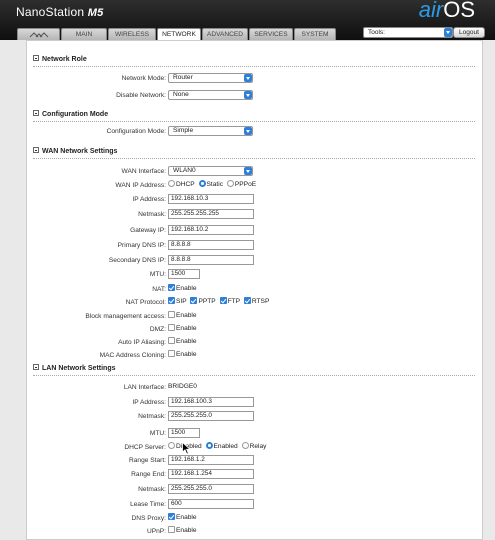 The width and height of the screenshot is (495, 540). I want to click on section-title-text: LAN Network Settings, so click(79, 368).